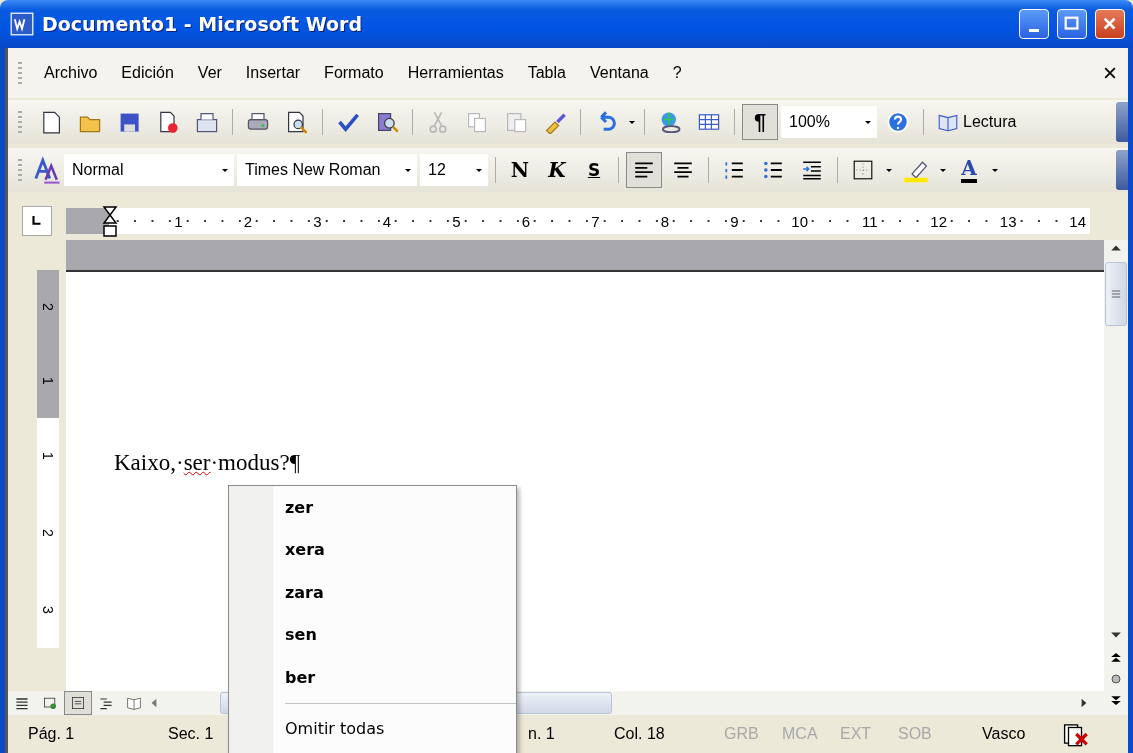  What do you see at coordinates (22, 703) in the screenshot?
I see `normal-view-icon` at bounding box center [22, 703].